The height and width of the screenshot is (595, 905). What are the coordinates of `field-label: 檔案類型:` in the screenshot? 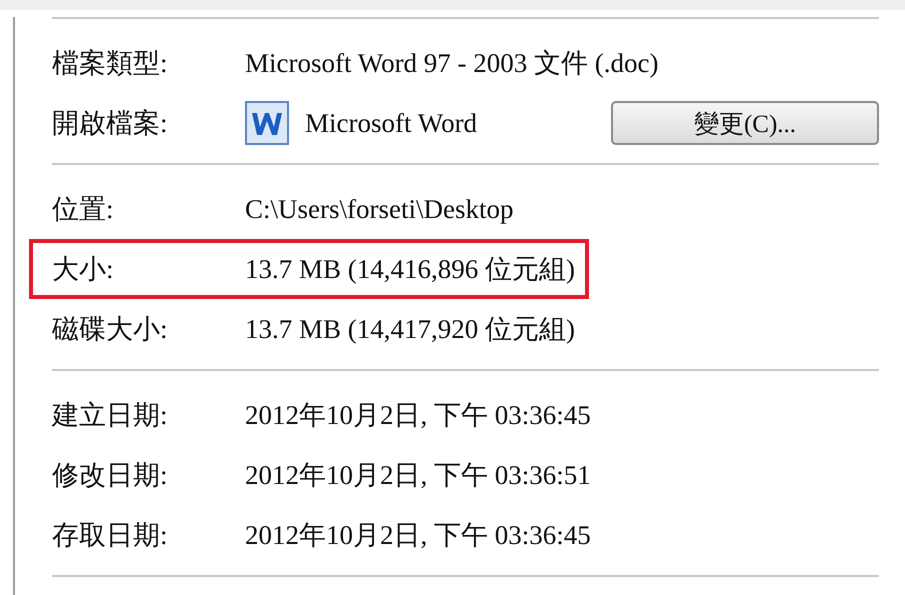 It's located at (110, 63).